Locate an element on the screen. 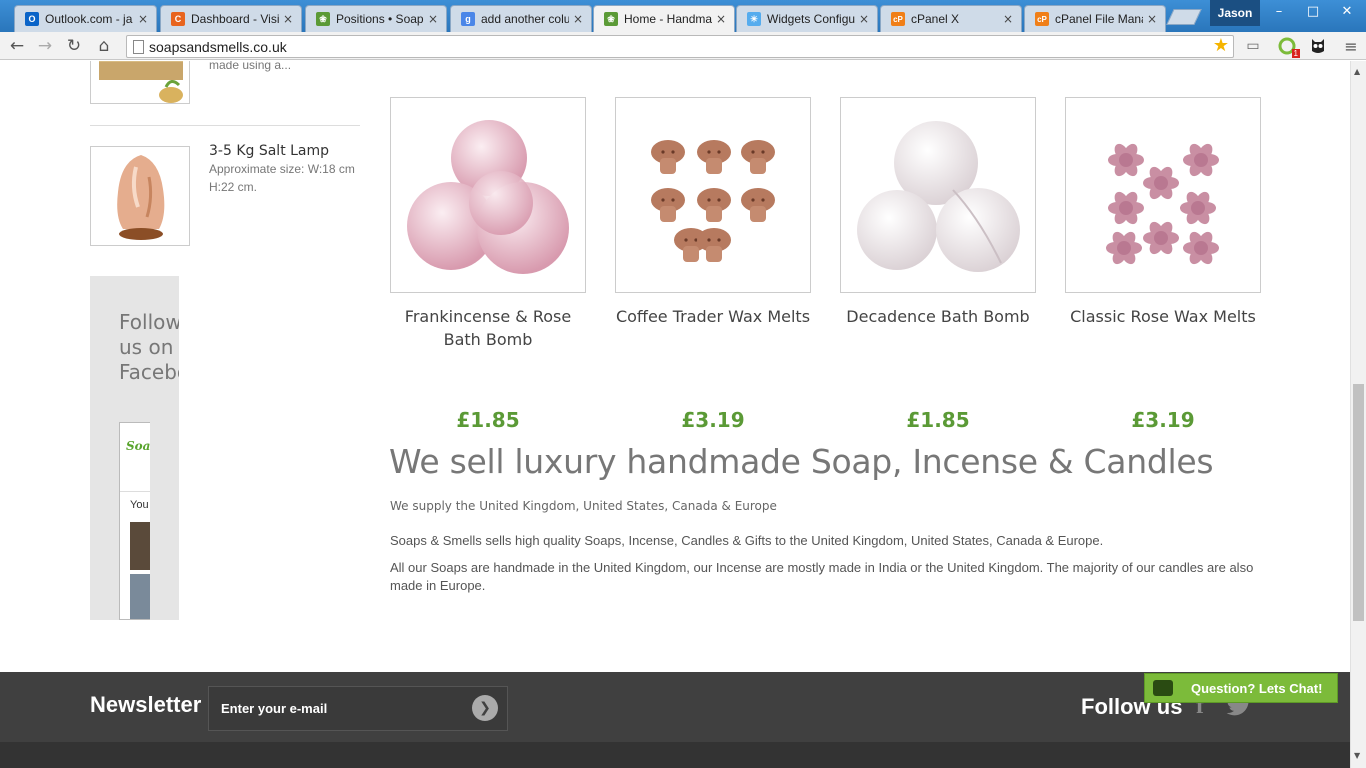  sidebar-product-title: 3-5 Kg Salt Lamp is located at coordinates (269, 151).